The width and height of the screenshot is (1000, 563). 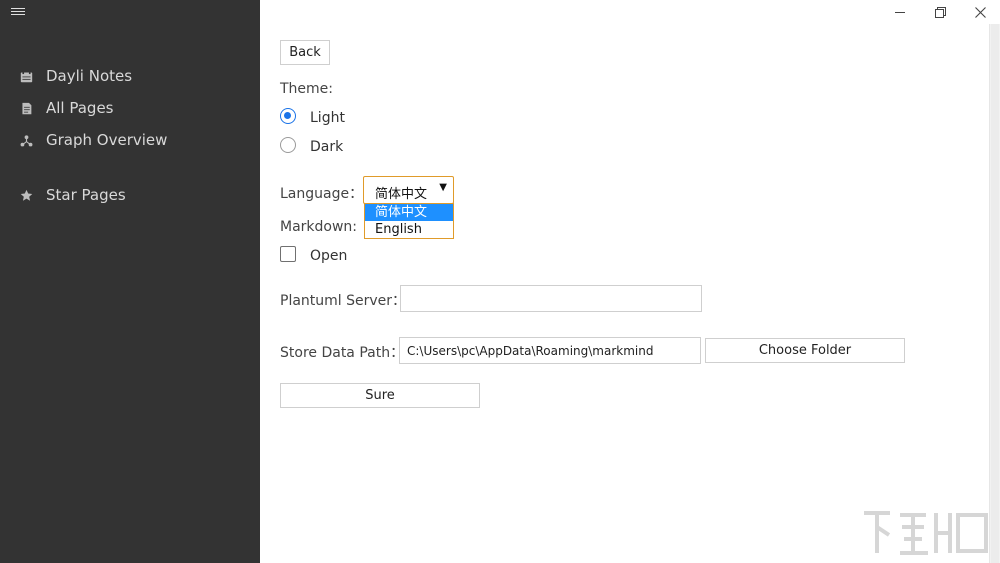 I want to click on theme-light-label: Light, so click(x=327, y=118).